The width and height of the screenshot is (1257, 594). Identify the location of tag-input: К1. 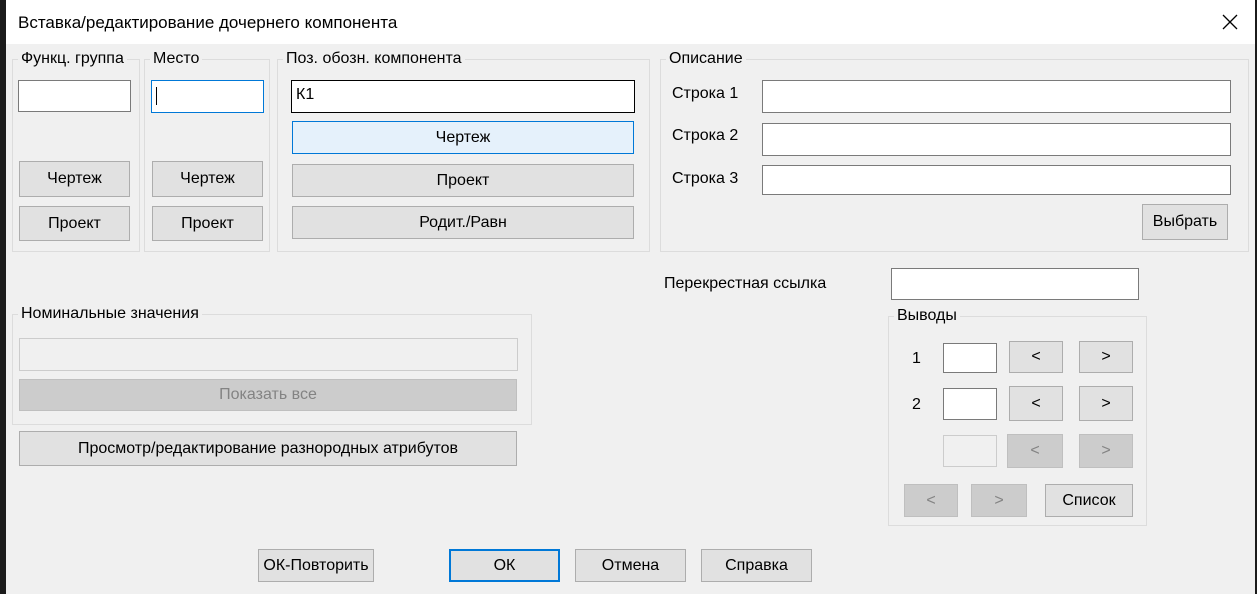
(463, 96).